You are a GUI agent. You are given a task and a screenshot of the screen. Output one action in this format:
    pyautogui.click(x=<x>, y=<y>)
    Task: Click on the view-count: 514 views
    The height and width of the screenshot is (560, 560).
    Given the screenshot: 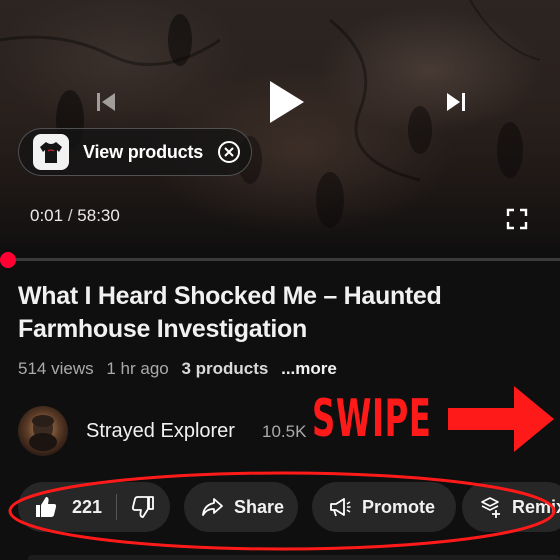 What is the action you would take?
    pyautogui.click(x=56, y=368)
    